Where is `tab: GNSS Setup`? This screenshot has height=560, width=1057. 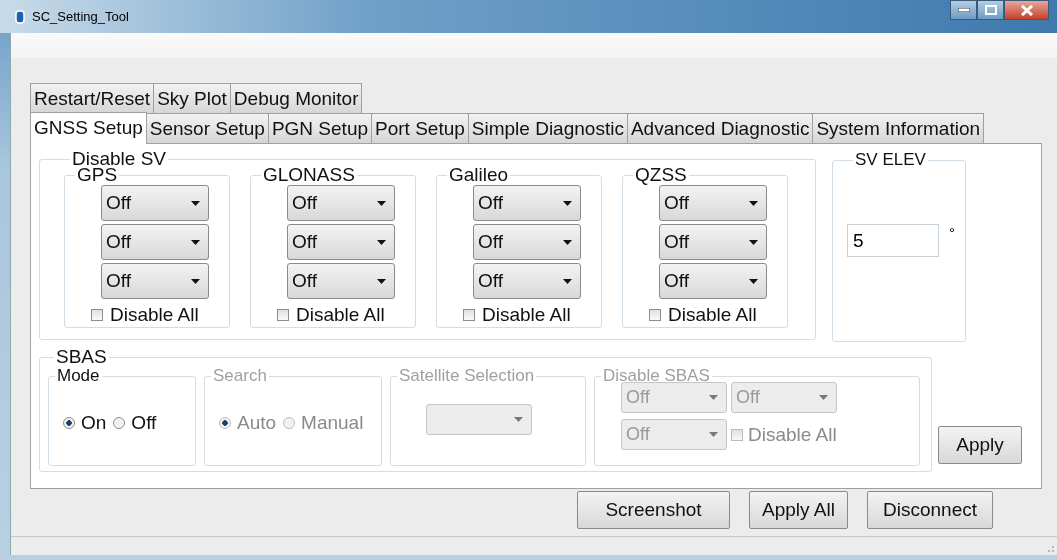
tab: GNSS Setup is located at coordinates (88, 128).